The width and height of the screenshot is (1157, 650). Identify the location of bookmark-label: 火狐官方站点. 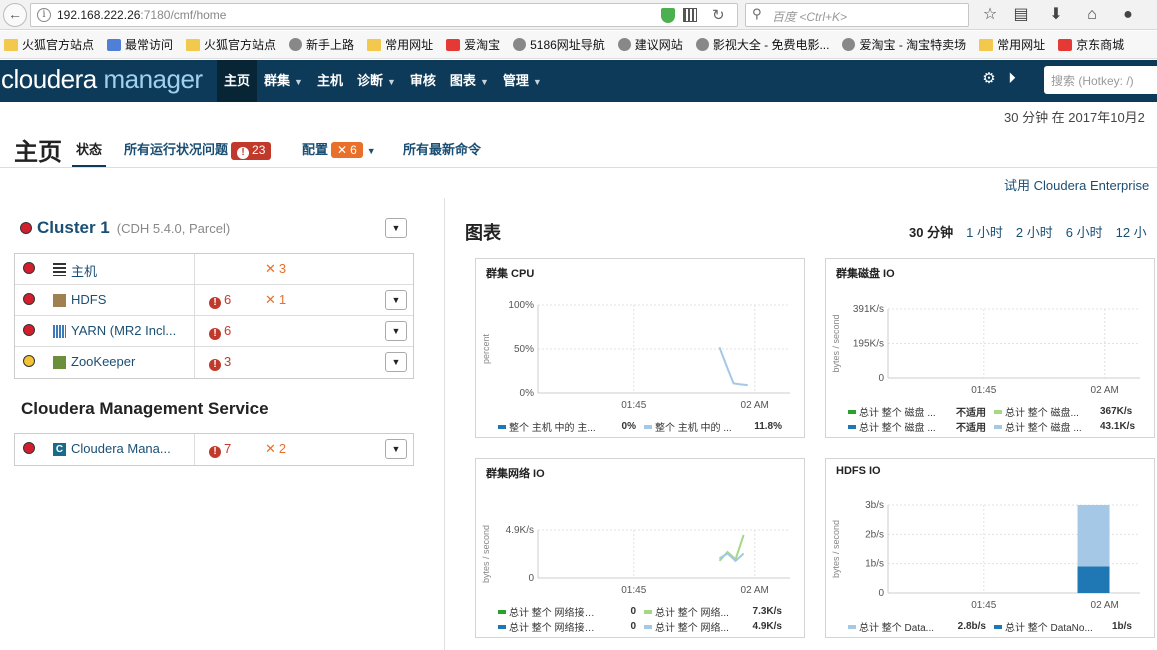
(240, 45).